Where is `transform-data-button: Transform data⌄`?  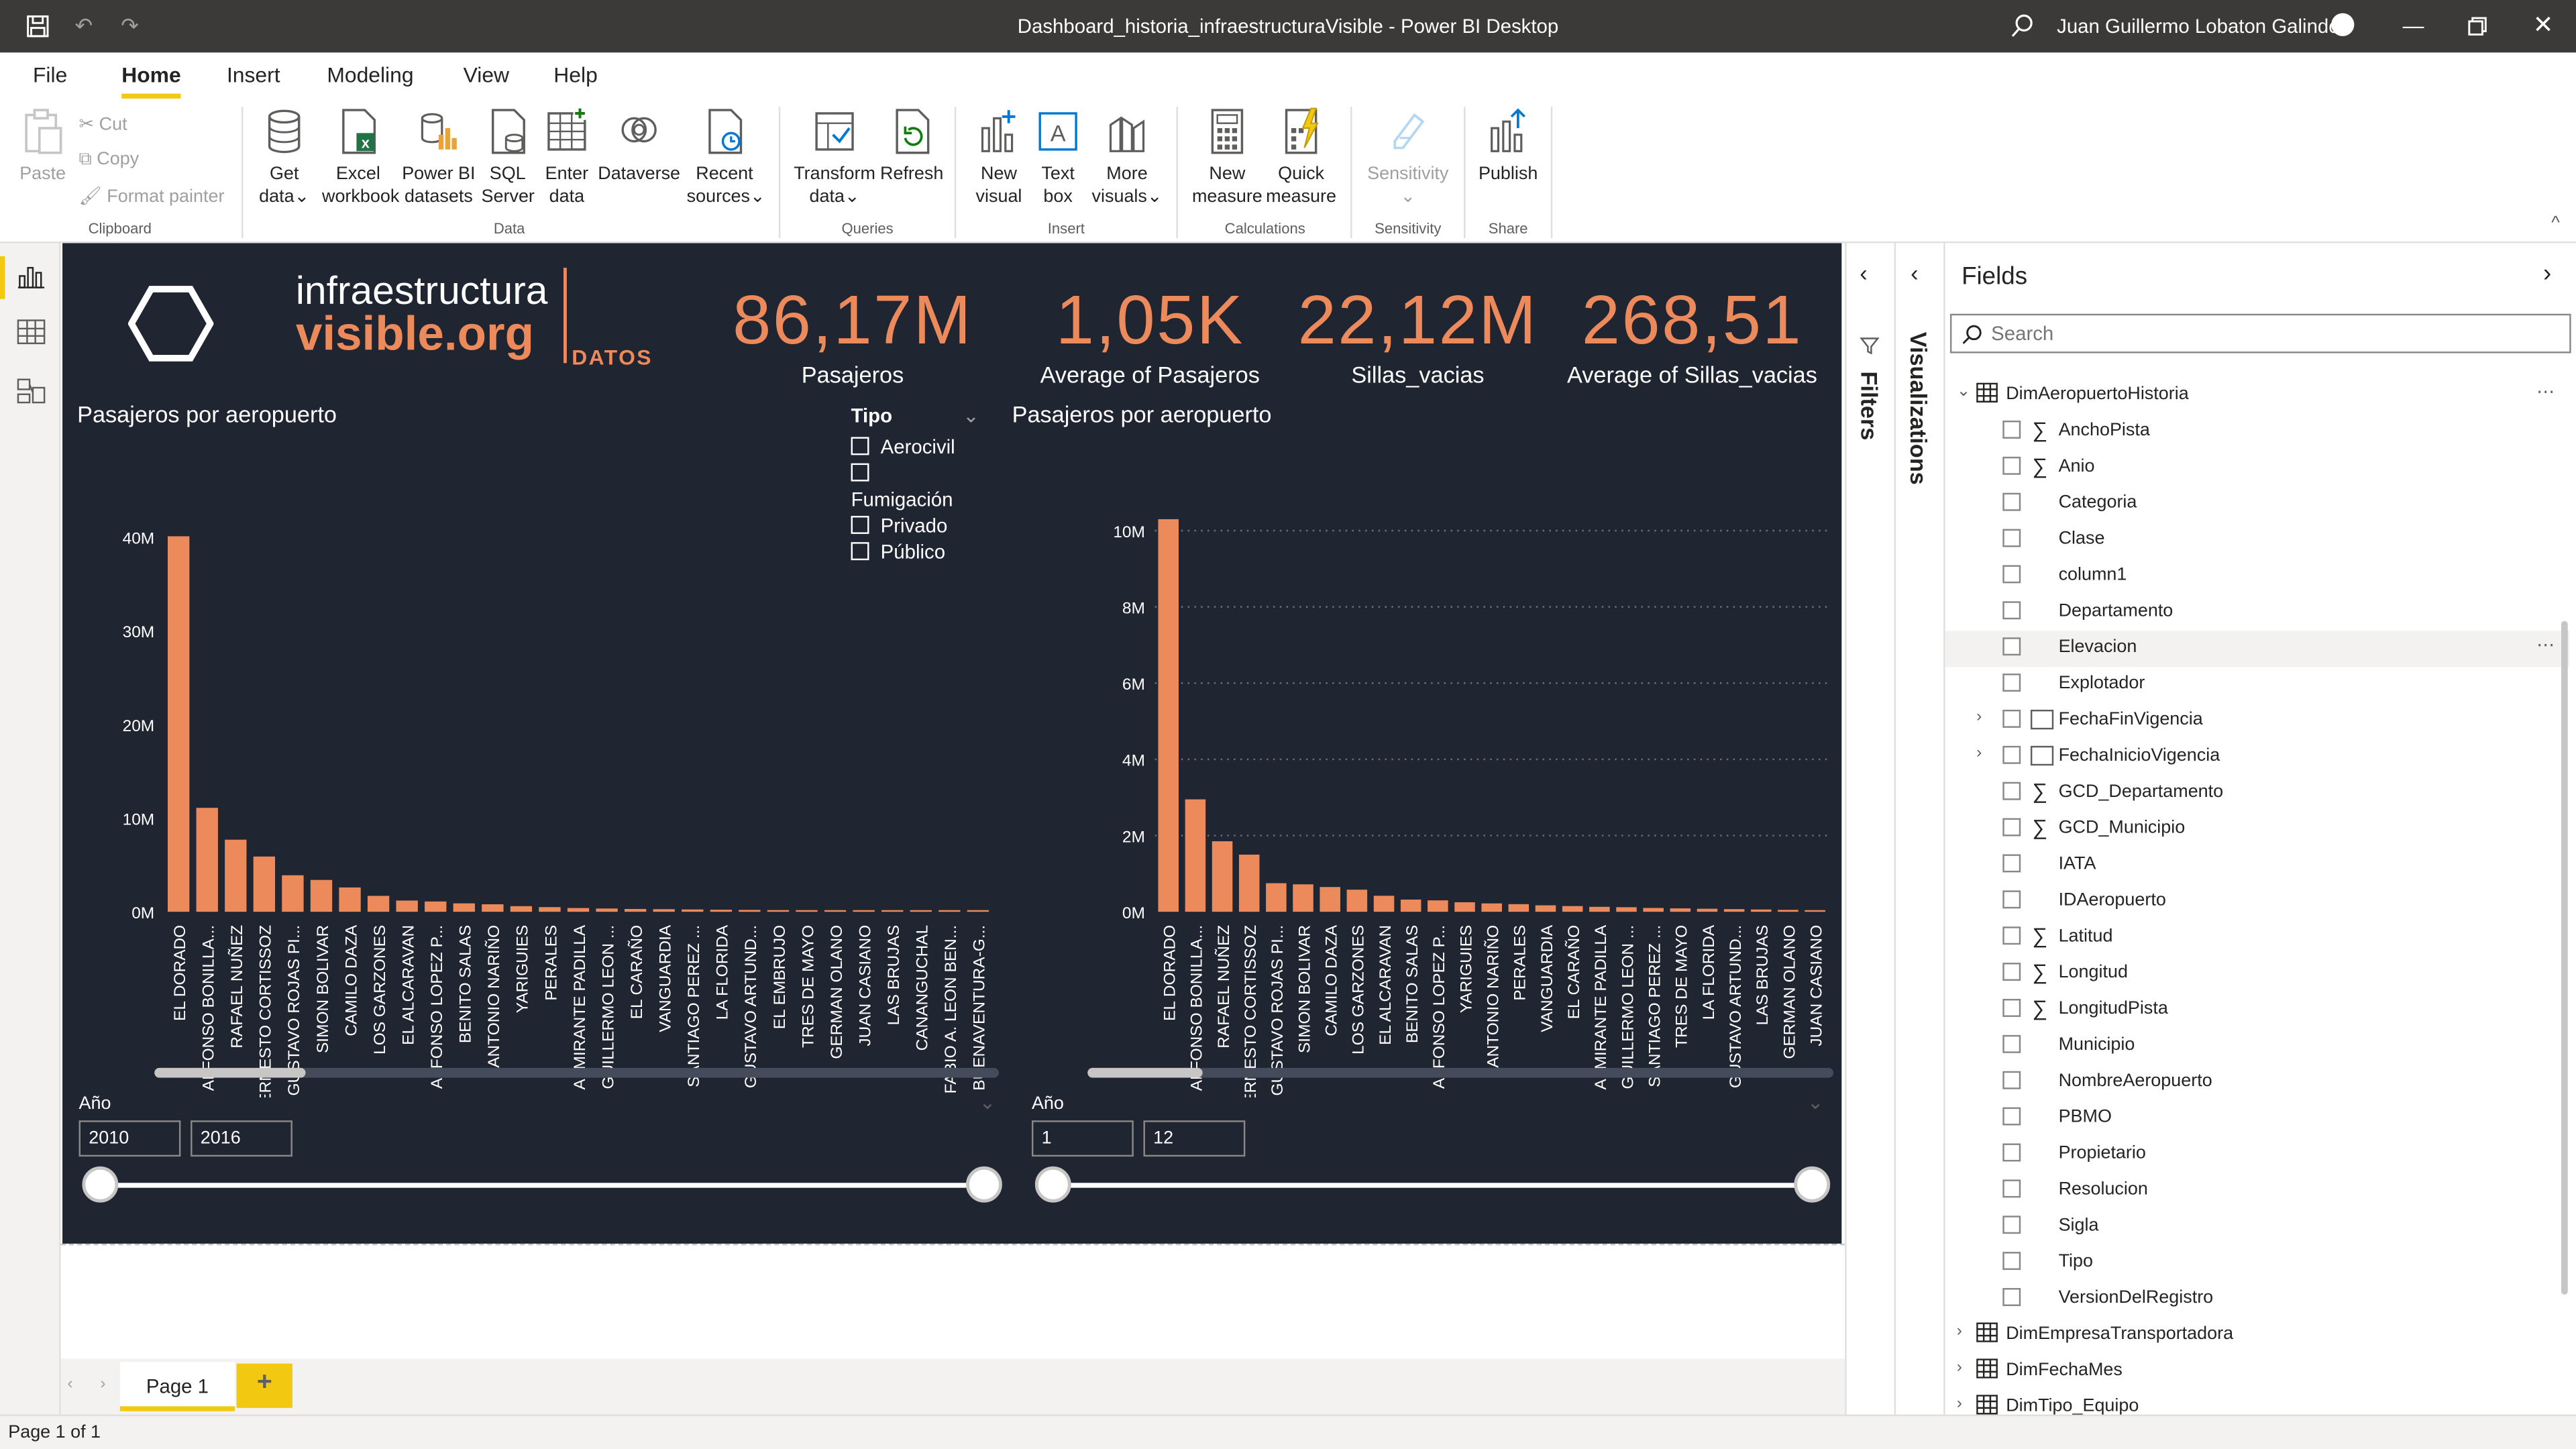
transform-data-button: Transform data⌄ is located at coordinates (834, 157).